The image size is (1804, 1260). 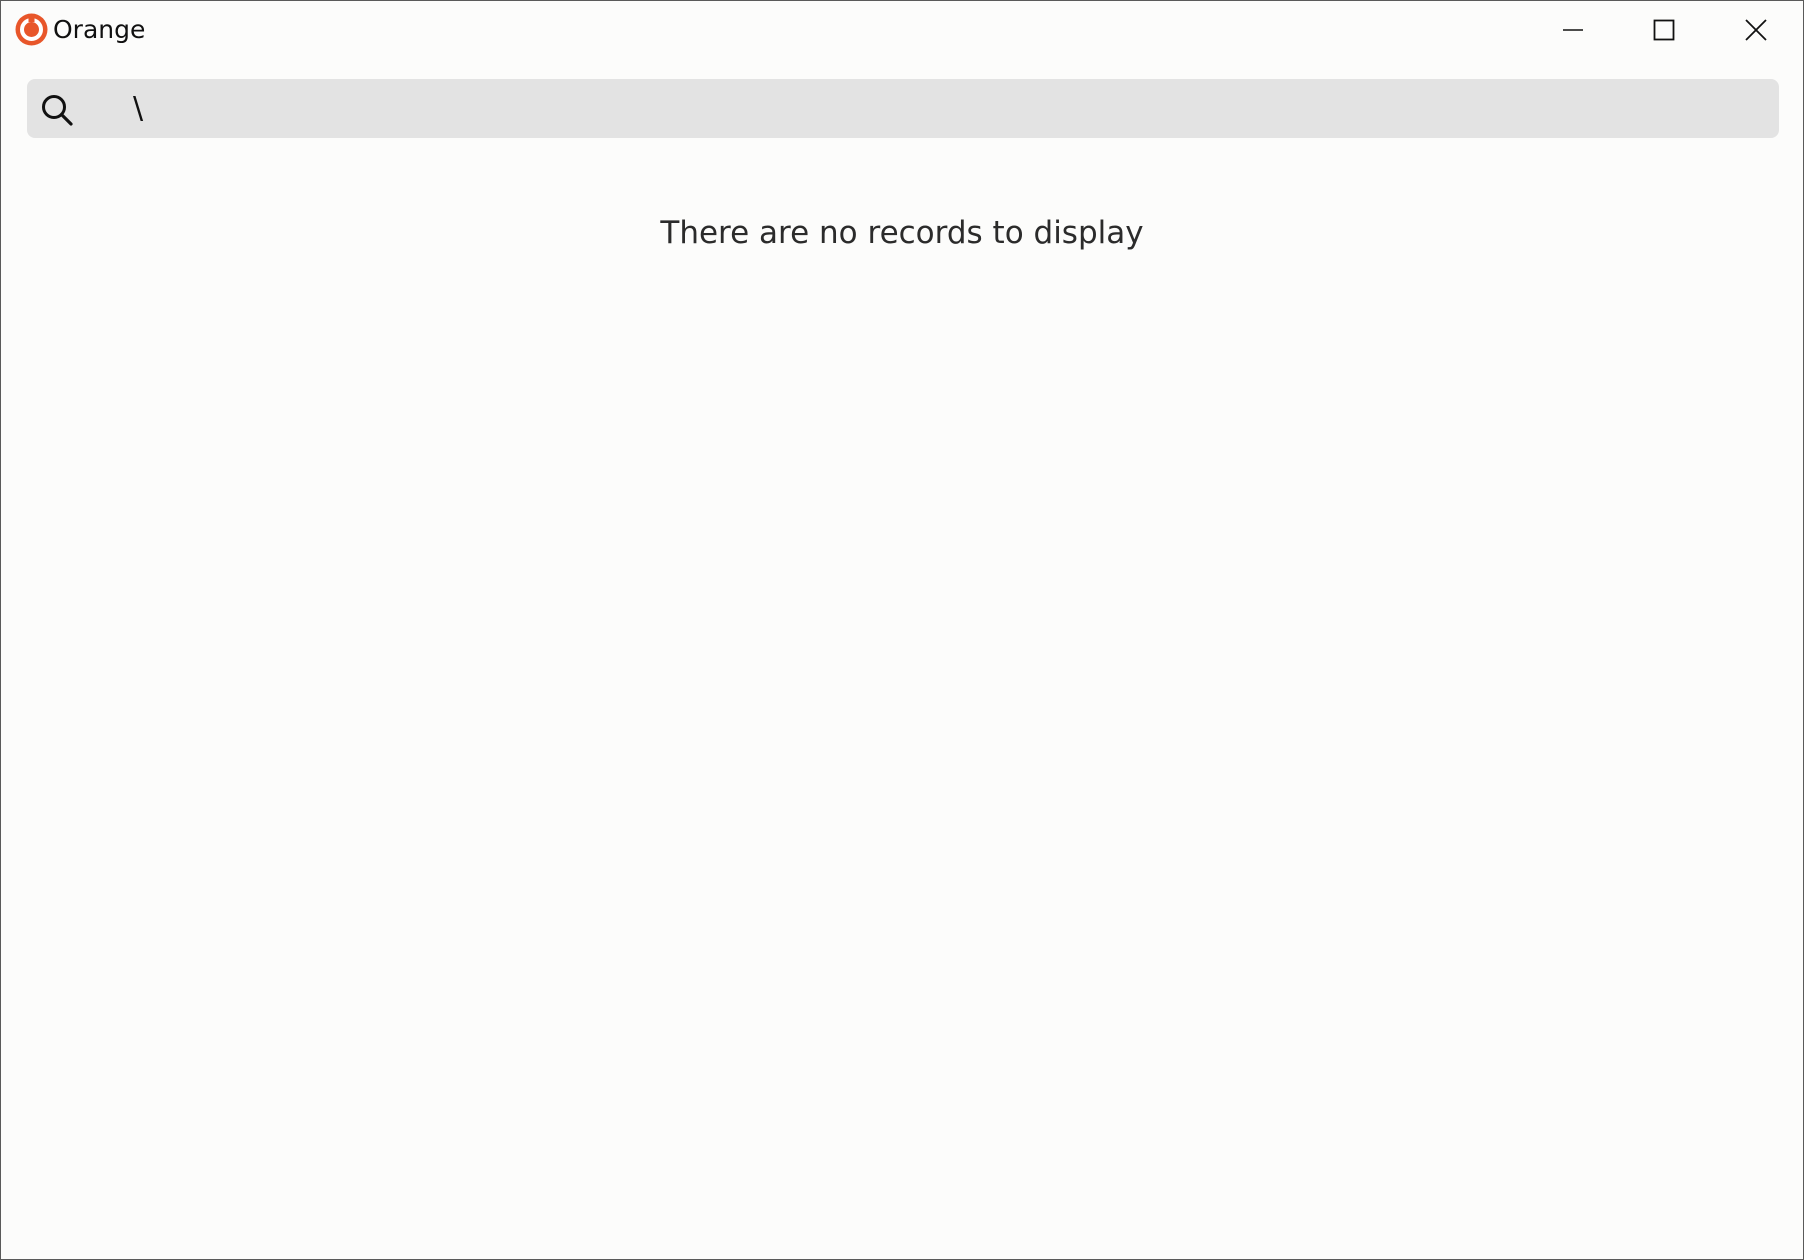 What do you see at coordinates (57, 110) in the screenshot?
I see `search-icon` at bounding box center [57, 110].